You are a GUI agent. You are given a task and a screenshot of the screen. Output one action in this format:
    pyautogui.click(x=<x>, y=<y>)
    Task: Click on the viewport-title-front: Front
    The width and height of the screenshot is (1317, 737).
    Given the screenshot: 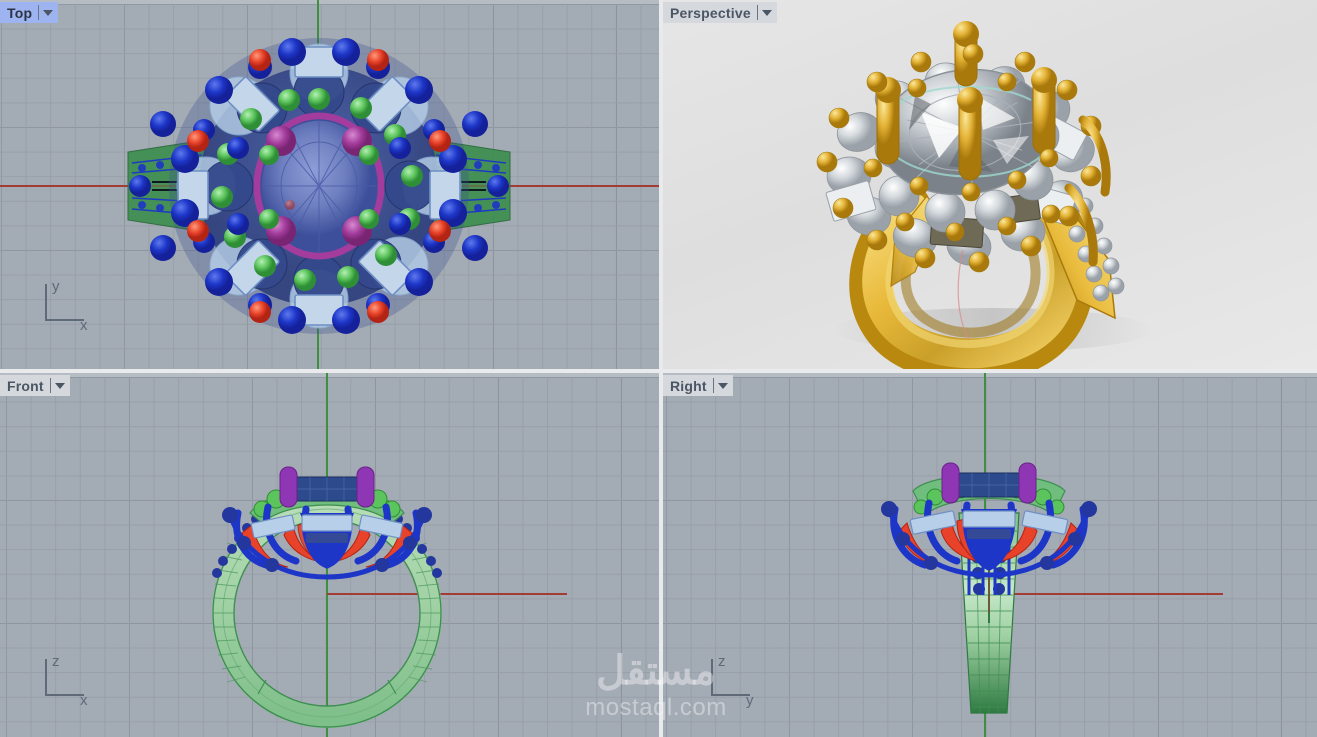 What is the action you would take?
    pyautogui.click(x=35, y=385)
    